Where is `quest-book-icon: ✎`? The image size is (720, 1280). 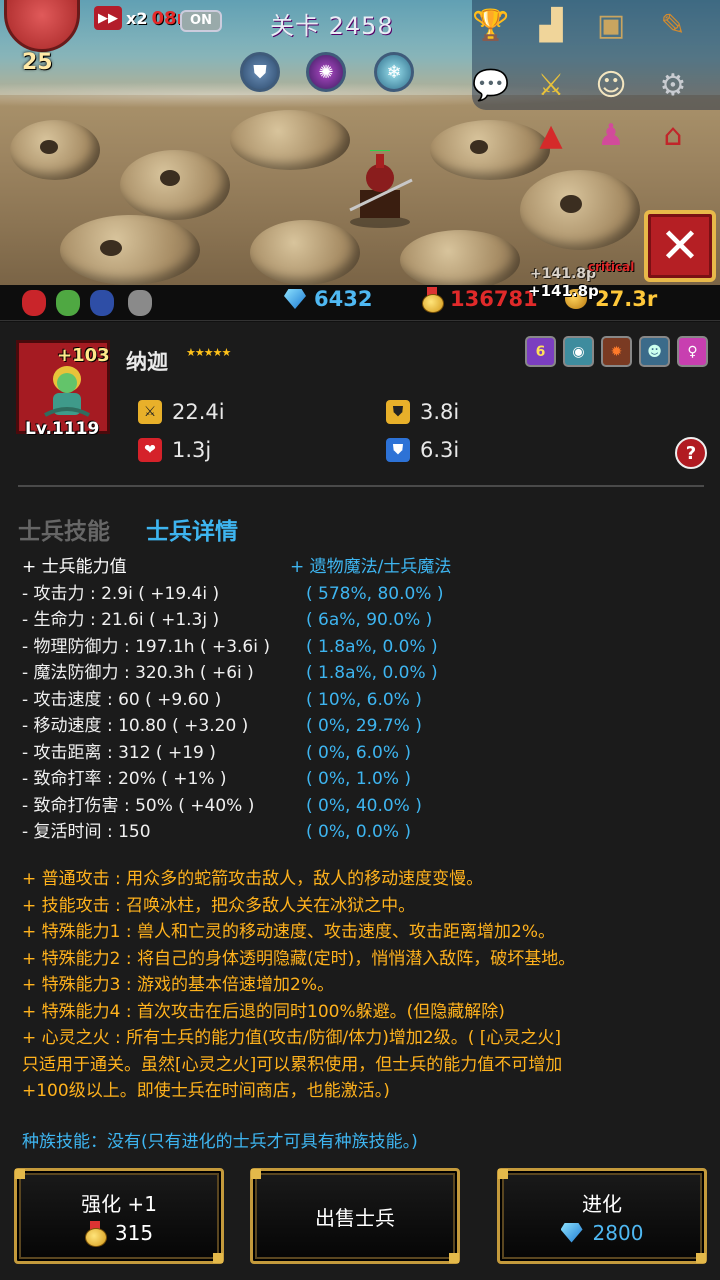 quest-book-icon: ✎ is located at coordinates (673, 25).